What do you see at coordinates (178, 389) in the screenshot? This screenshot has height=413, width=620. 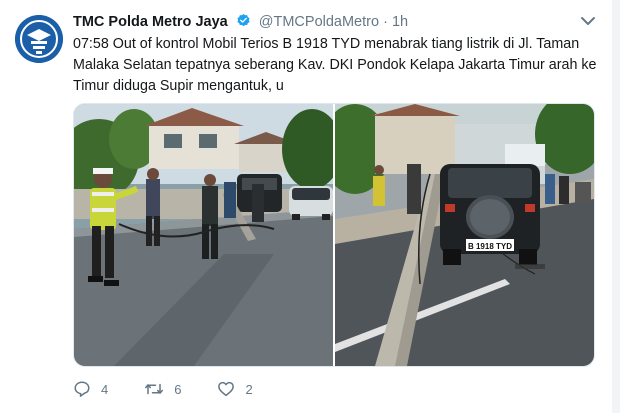 I see `retweet-count: 6` at bounding box center [178, 389].